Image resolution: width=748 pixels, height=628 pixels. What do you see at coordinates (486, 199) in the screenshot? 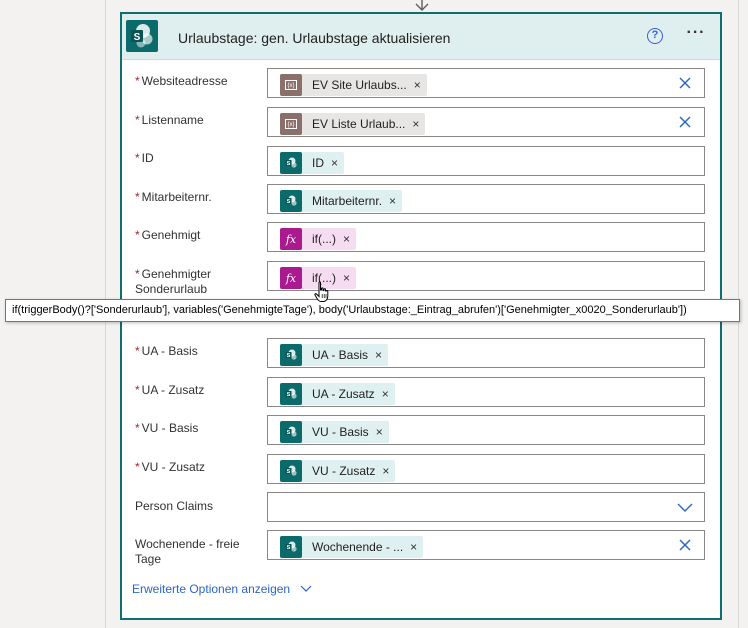
I see `field-input: S Mitarbeiternr. ×` at bounding box center [486, 199].